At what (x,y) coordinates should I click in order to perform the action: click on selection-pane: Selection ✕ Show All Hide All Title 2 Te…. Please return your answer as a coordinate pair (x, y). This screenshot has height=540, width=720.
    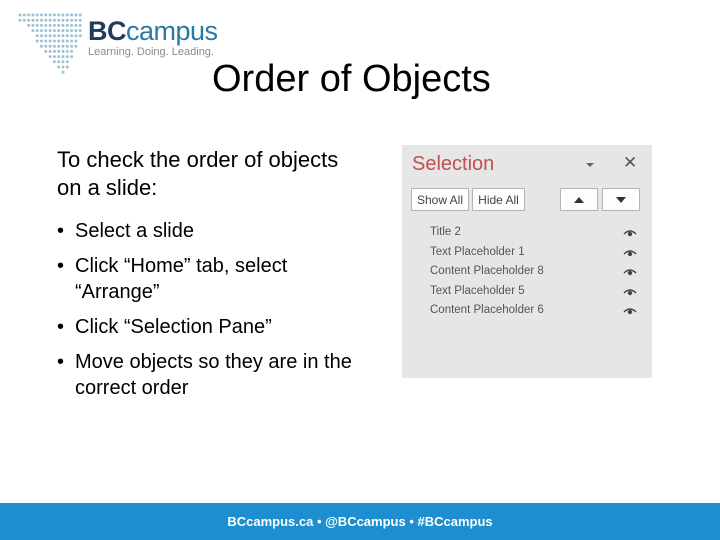
    Looking at the image, I should click on (527, 261).